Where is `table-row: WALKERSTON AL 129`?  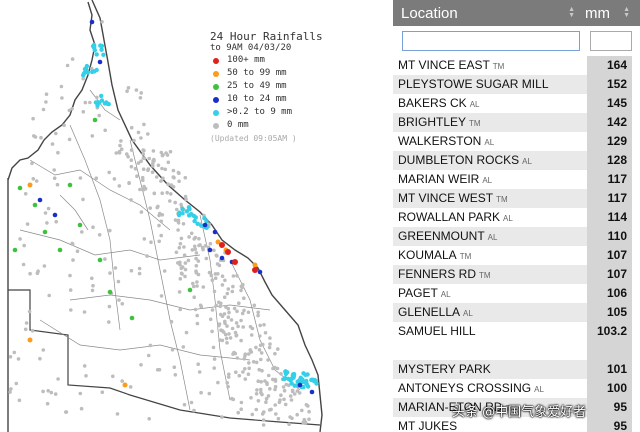
table-row: WALKERSTON AL 129 is located at coordinates (516, 141).